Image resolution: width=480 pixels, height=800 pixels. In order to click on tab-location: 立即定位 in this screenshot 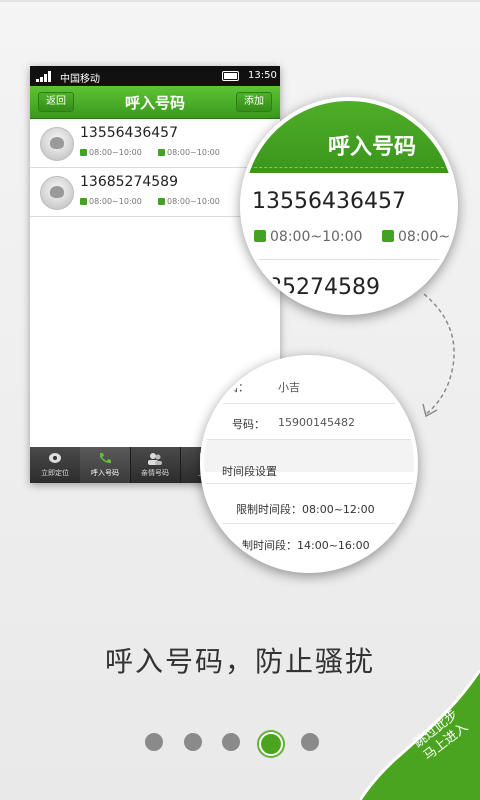, I will do `click(55, 465)`.